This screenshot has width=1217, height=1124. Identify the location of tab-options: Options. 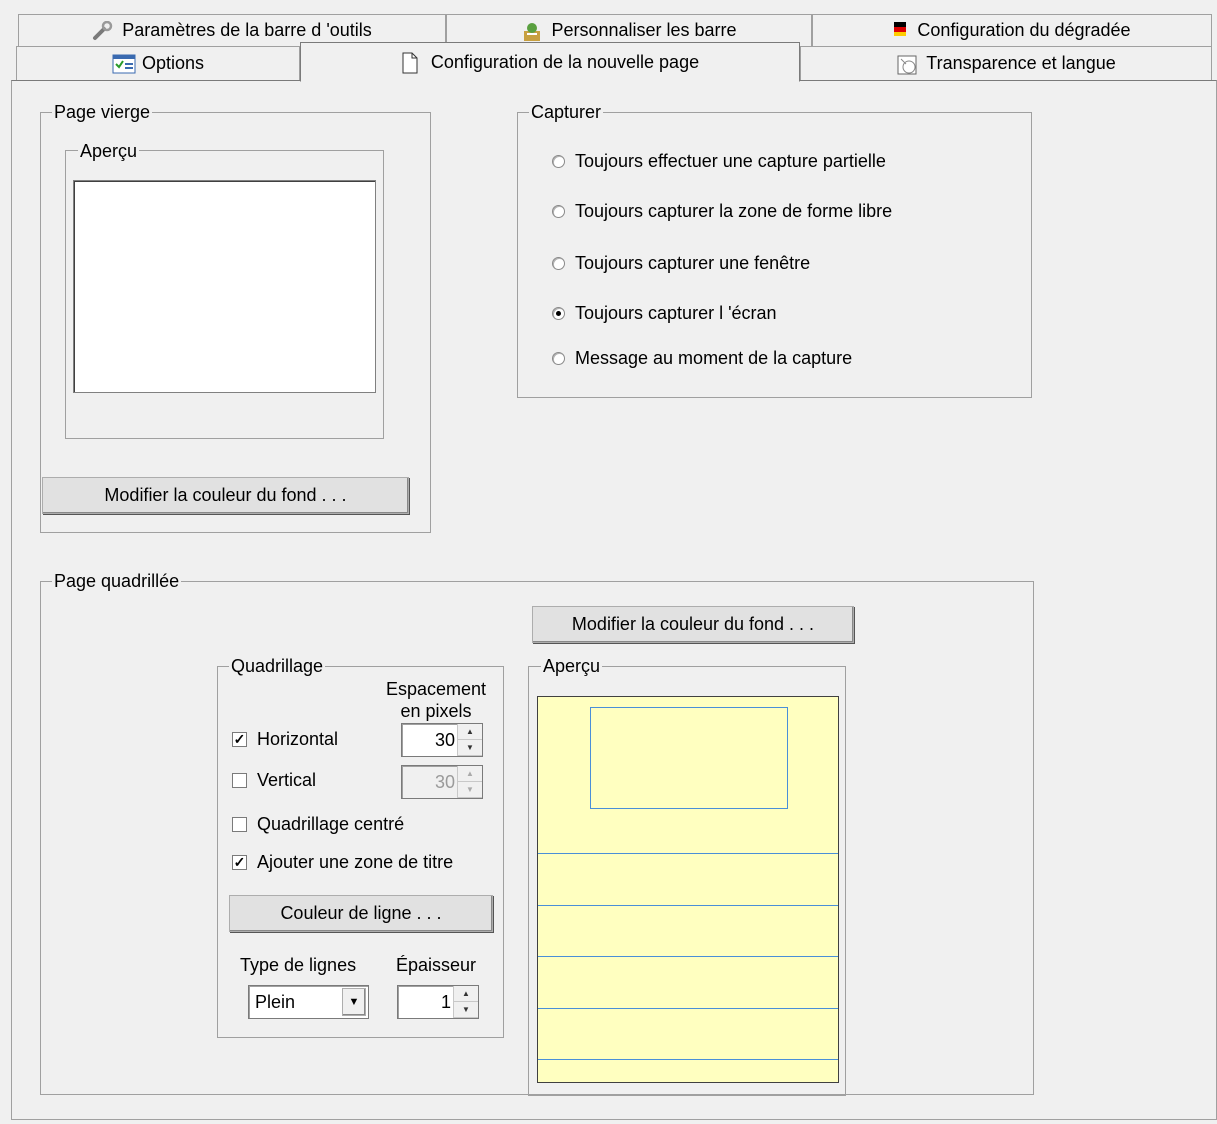
(158, 63).